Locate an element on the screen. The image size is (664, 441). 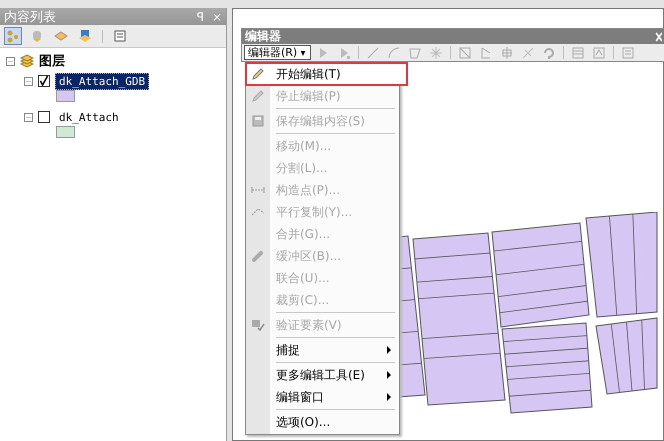
layers-stack-icon is located at coordinates (27, 61).